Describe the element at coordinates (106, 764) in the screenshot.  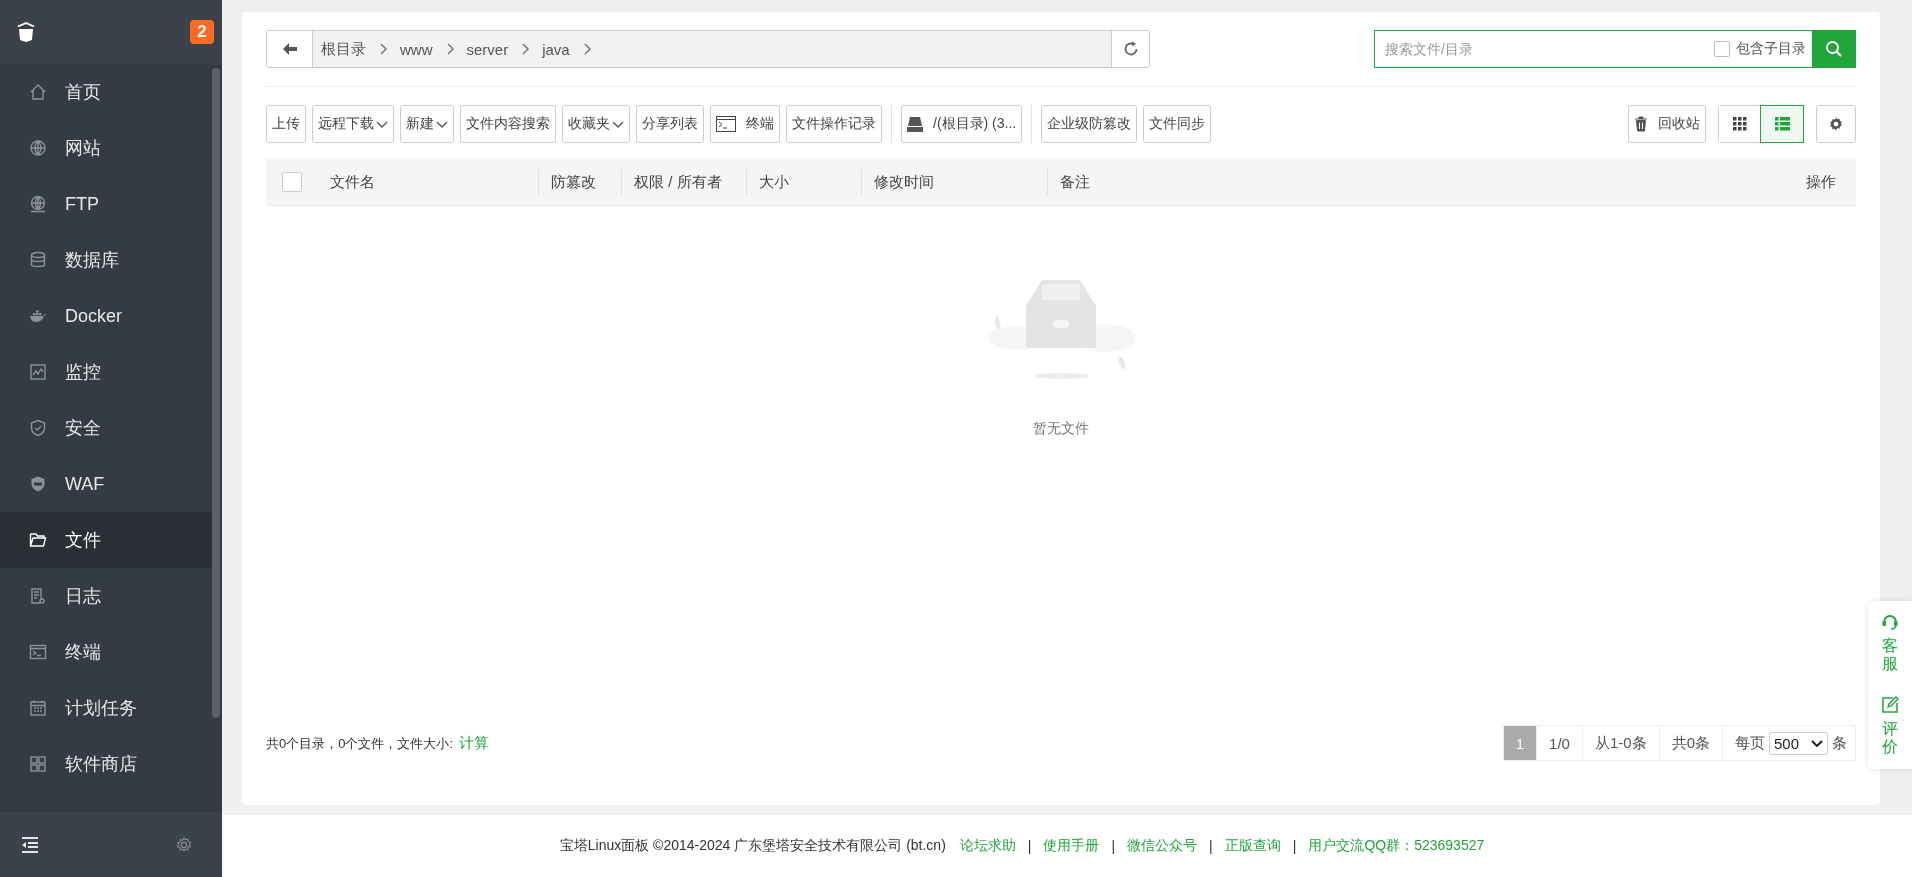
I see `nav-item: 软件商店` at that location.